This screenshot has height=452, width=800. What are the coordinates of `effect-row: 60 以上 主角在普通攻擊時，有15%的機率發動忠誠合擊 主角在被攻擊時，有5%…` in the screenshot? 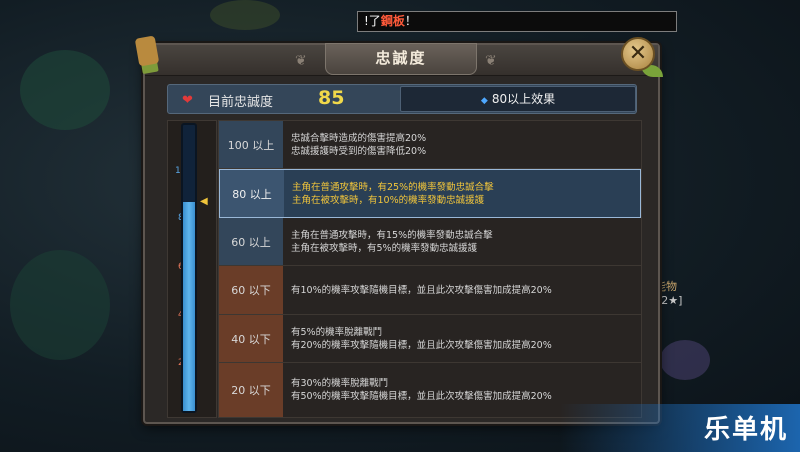 It's located at (430, 242).